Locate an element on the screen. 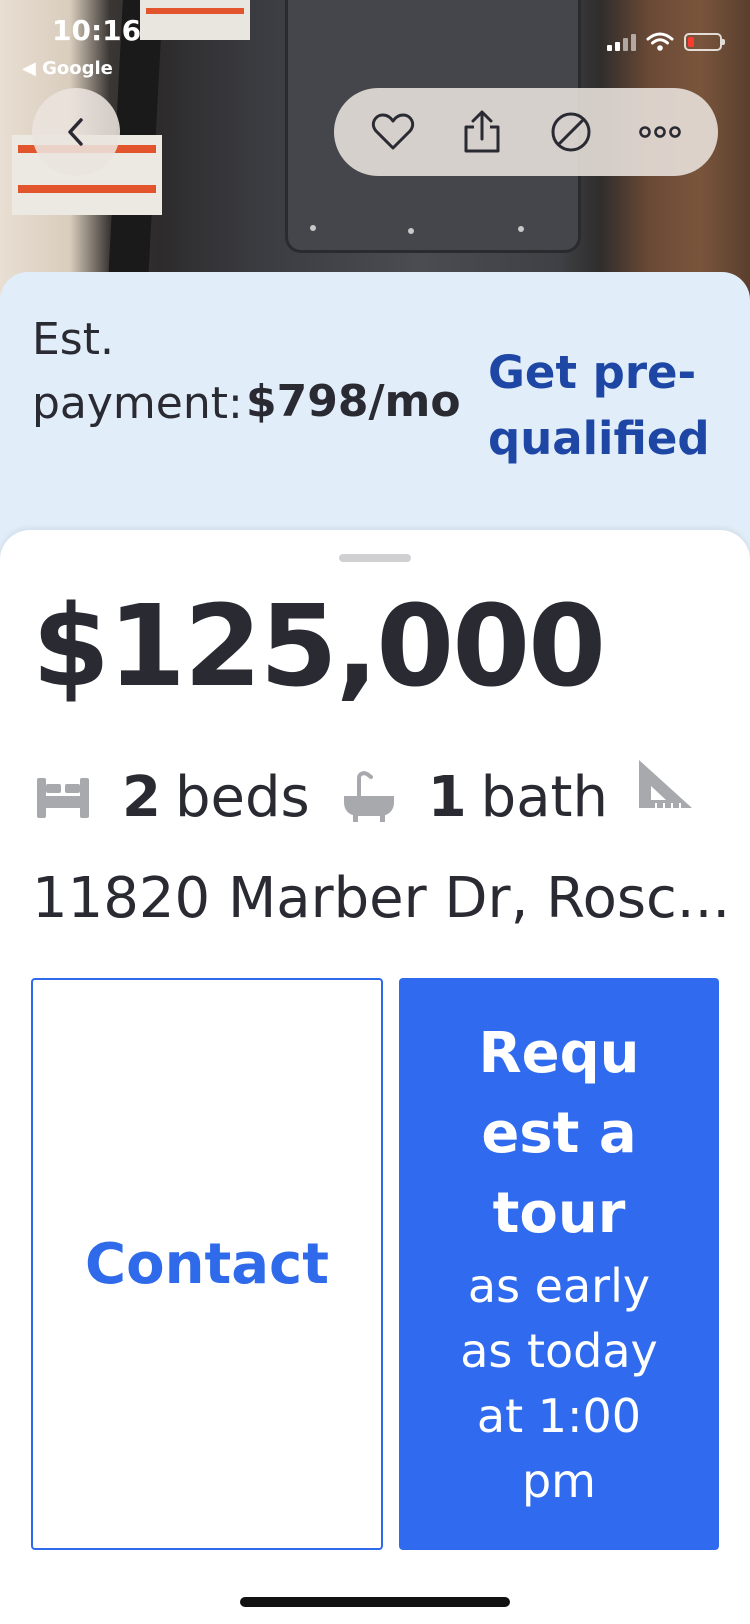 This screenshot has width=750, height=1624. baths-count: 1 is located at coordinates (447, 797).